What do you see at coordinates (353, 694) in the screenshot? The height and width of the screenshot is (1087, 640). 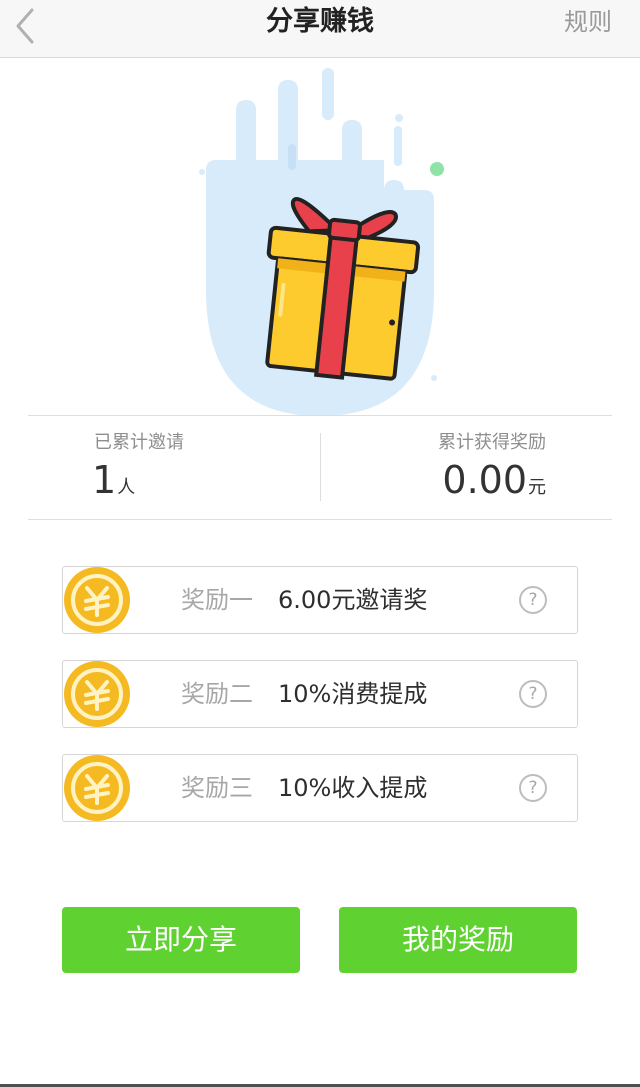 I see `reward-description: 10%消费提成` at bounding box center [353, 694].